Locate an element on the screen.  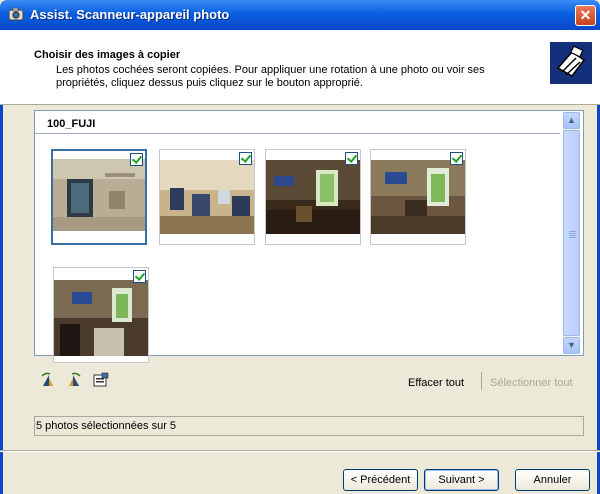
window-title: Assist. Scanneur-appareil photo is located at coordinates (130, 14).